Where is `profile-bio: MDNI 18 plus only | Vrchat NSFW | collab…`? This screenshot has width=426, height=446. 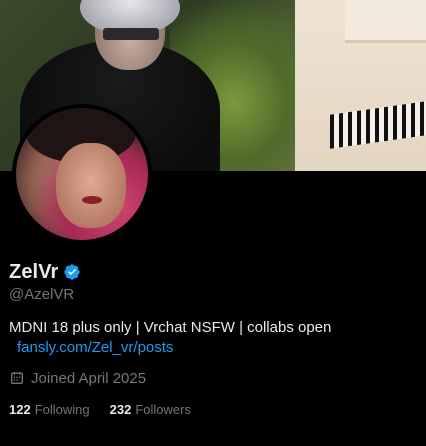 profile-bio: MDNI 18 plus only | Vrchat NSFW | collab… is located at coordinates (170, 327).